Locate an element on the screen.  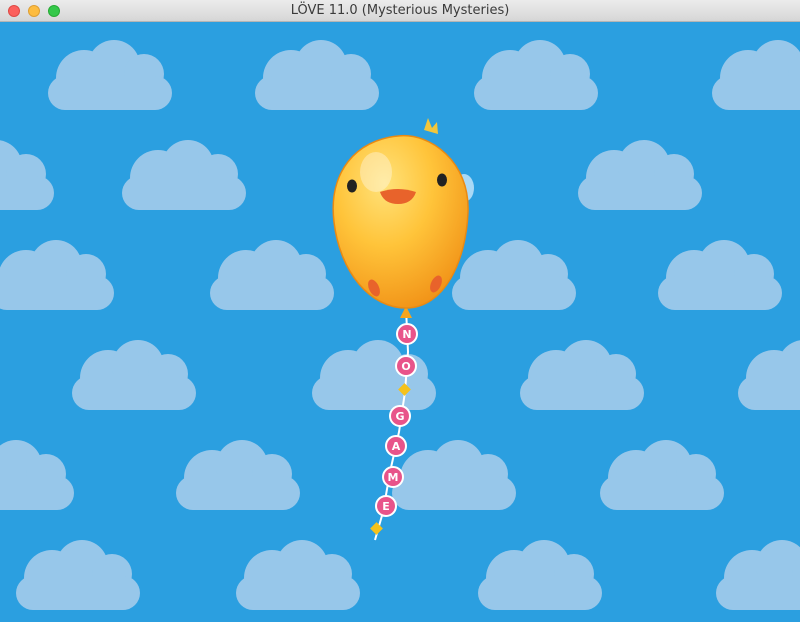
tail-letter: A is located at coordinates (396, 446).